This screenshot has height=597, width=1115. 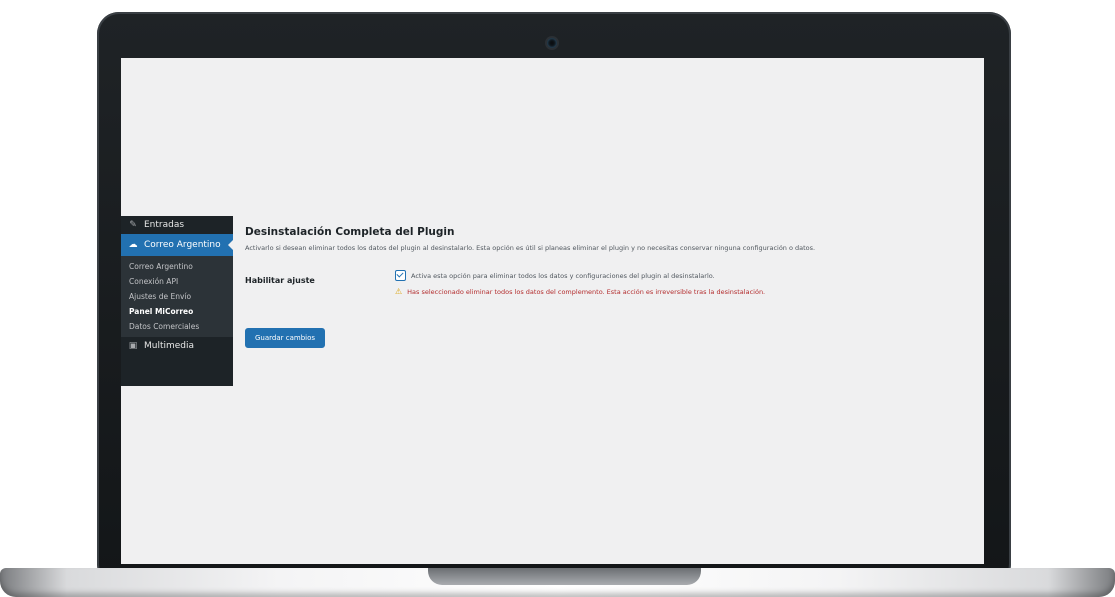 What do you see at coordinates (133, 225) in the screenshot?
I see `pin-icon: ✎` at bounding box center [133, 225].